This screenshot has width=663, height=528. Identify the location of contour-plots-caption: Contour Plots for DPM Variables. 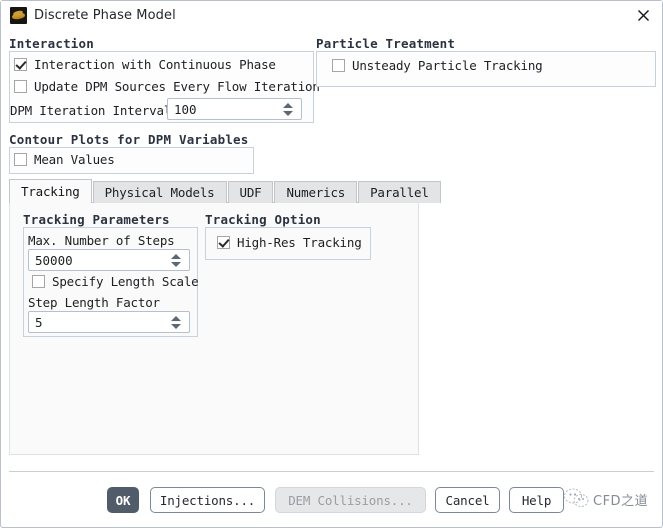
(129, 139).